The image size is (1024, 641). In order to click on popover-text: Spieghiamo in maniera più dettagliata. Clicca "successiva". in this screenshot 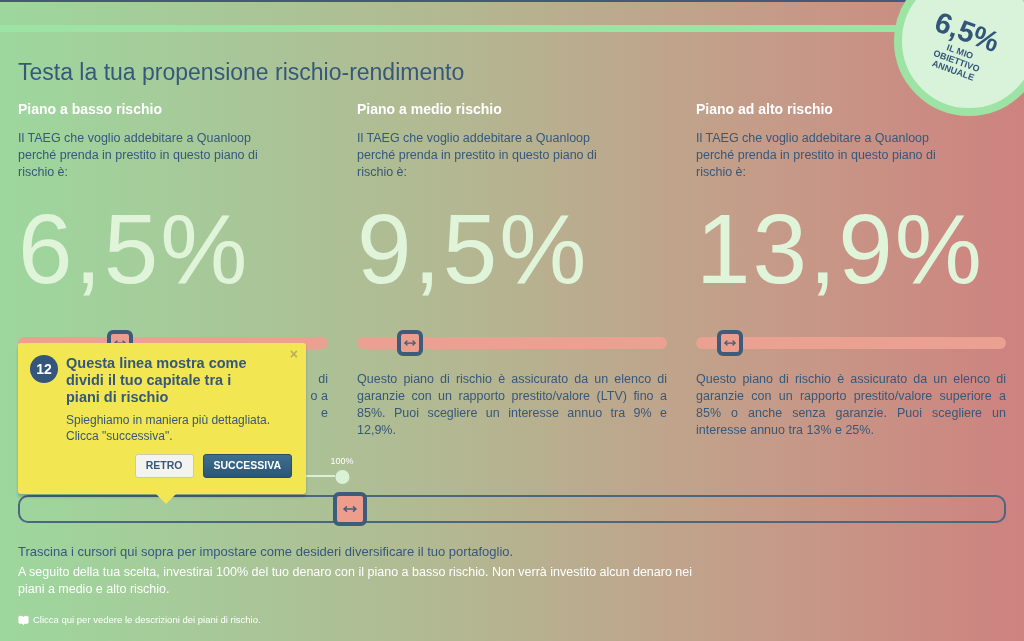, I will do `click(169, 428)`.